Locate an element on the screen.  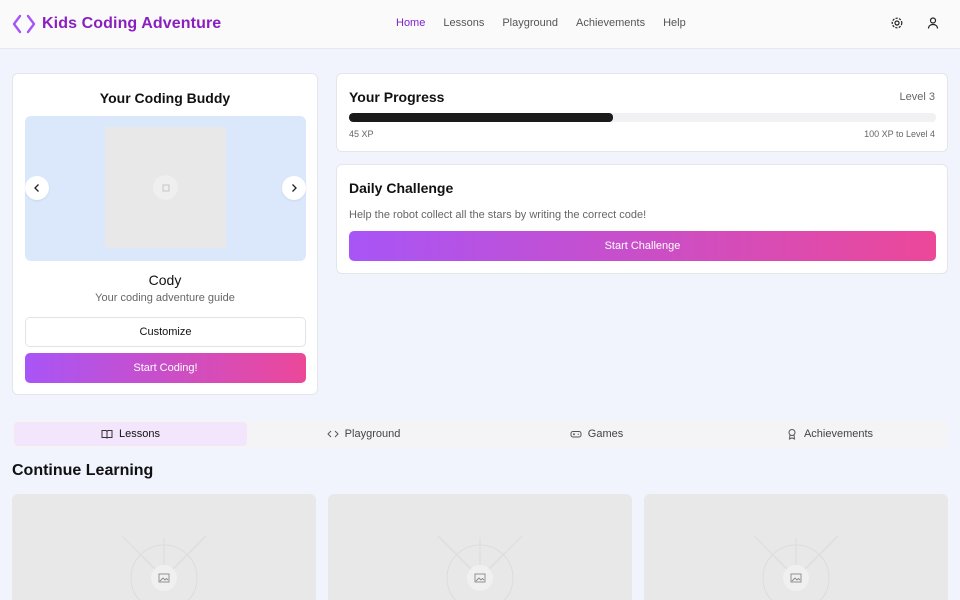
brand: Kids Coding Adventure is located at coordinates (116, 24).